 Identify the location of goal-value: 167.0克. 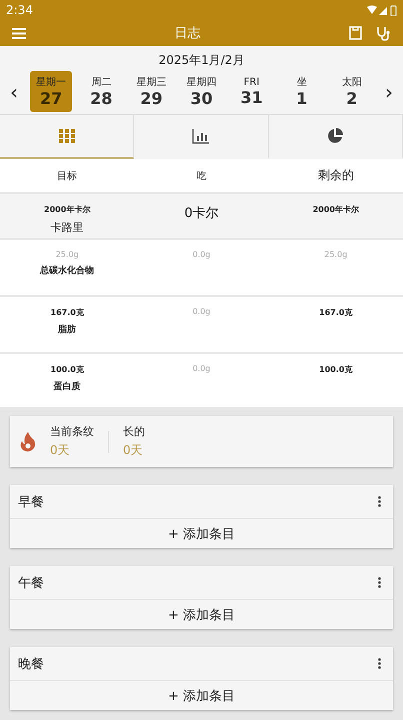
(67, 312).